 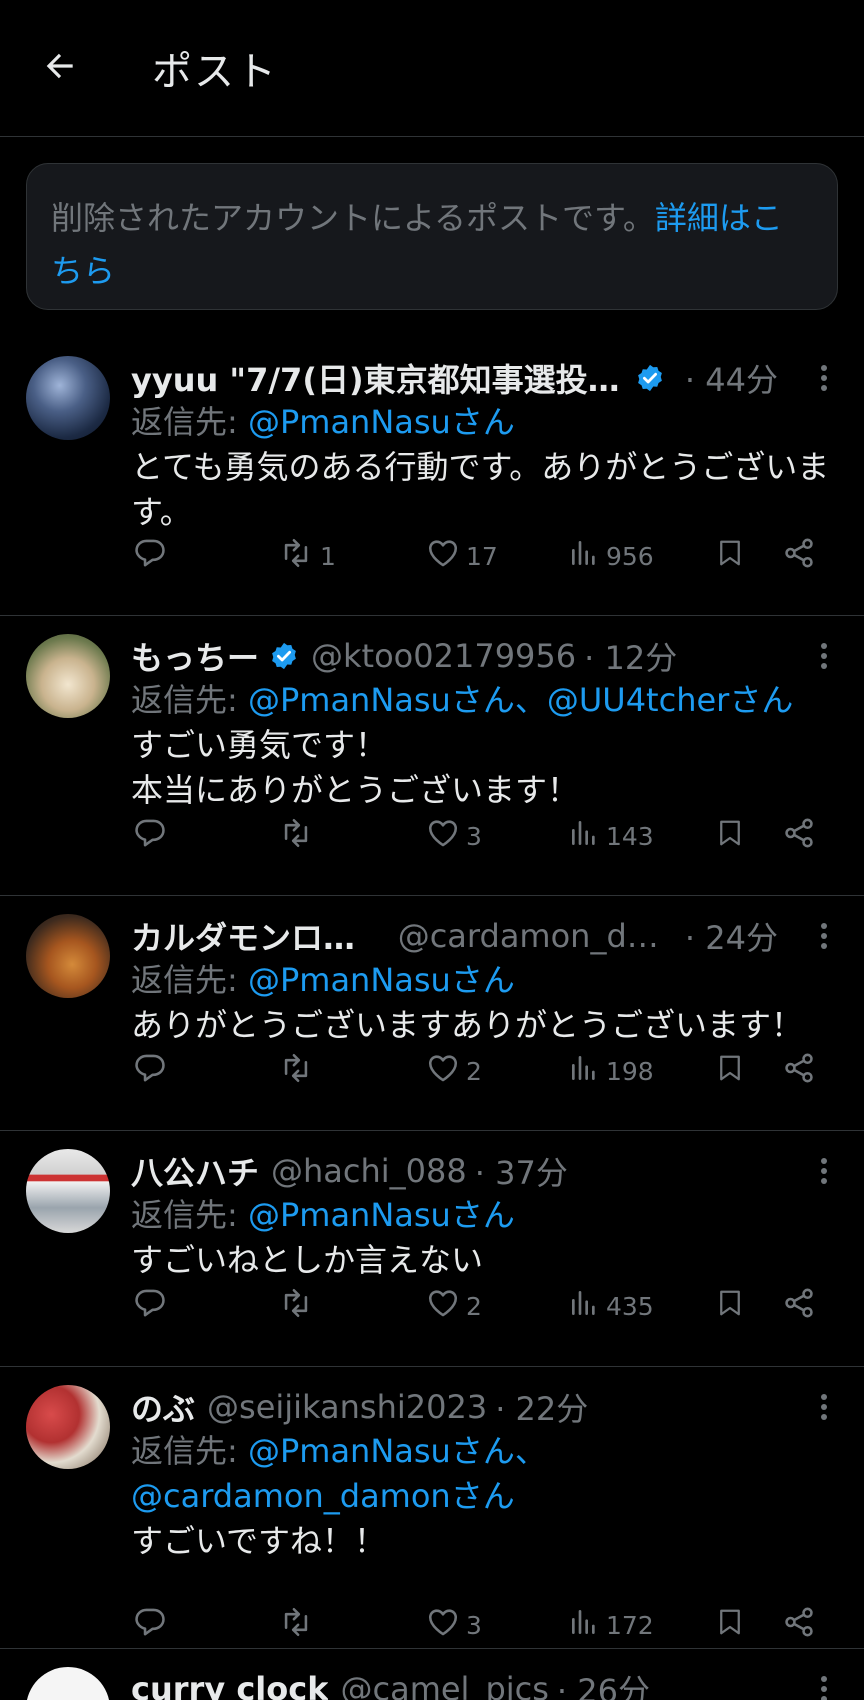 I want to click on display-name: のぶ, so click(x=163, y=1407).